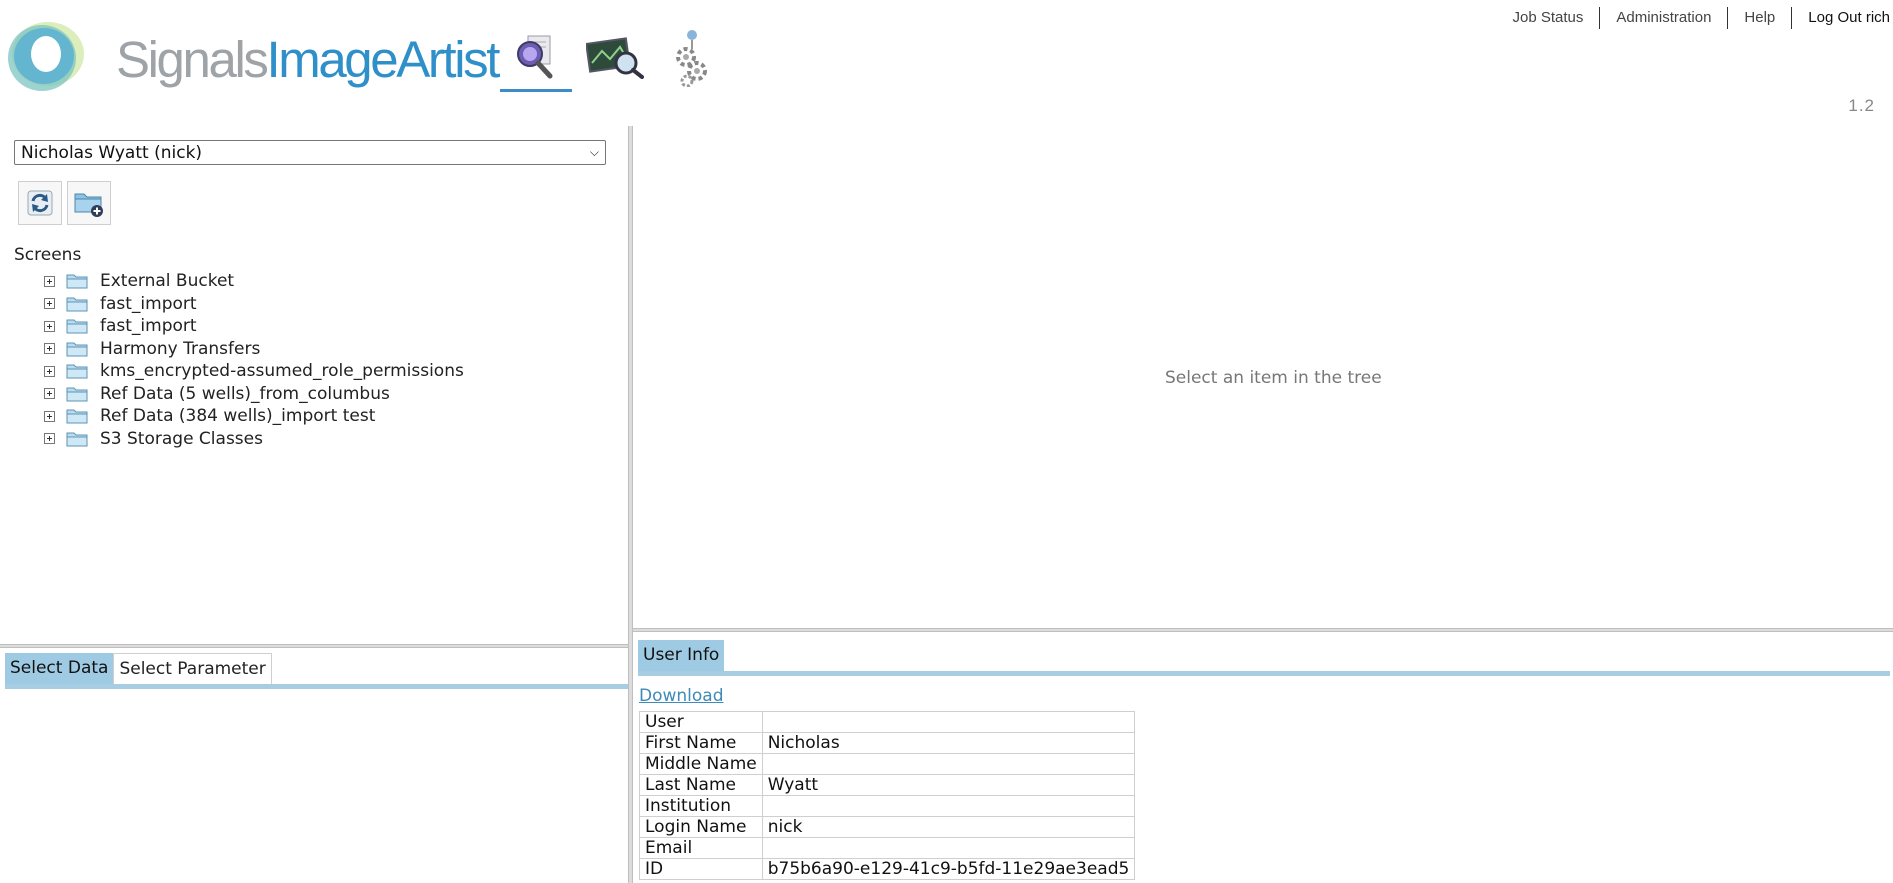 The height and width of the screenshot is (883, 1893). Describe the element at coordinates (1664, 18) in the screenshot. I see `administration-link: Administration` at that location.